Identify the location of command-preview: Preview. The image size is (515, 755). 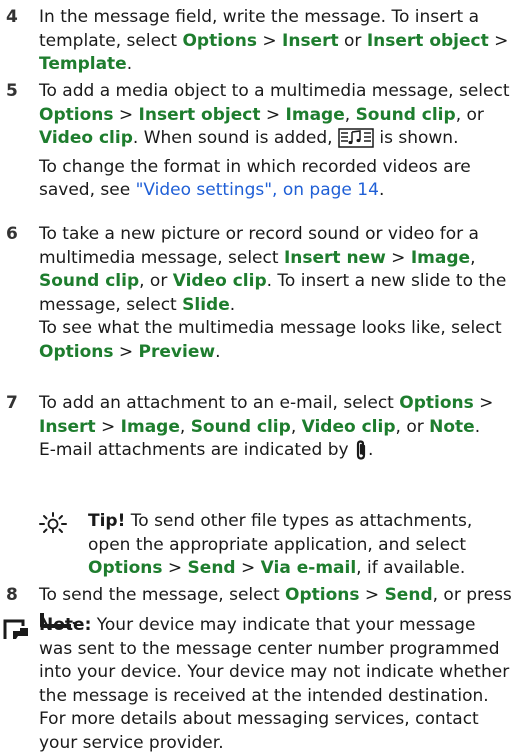
(177, 351).